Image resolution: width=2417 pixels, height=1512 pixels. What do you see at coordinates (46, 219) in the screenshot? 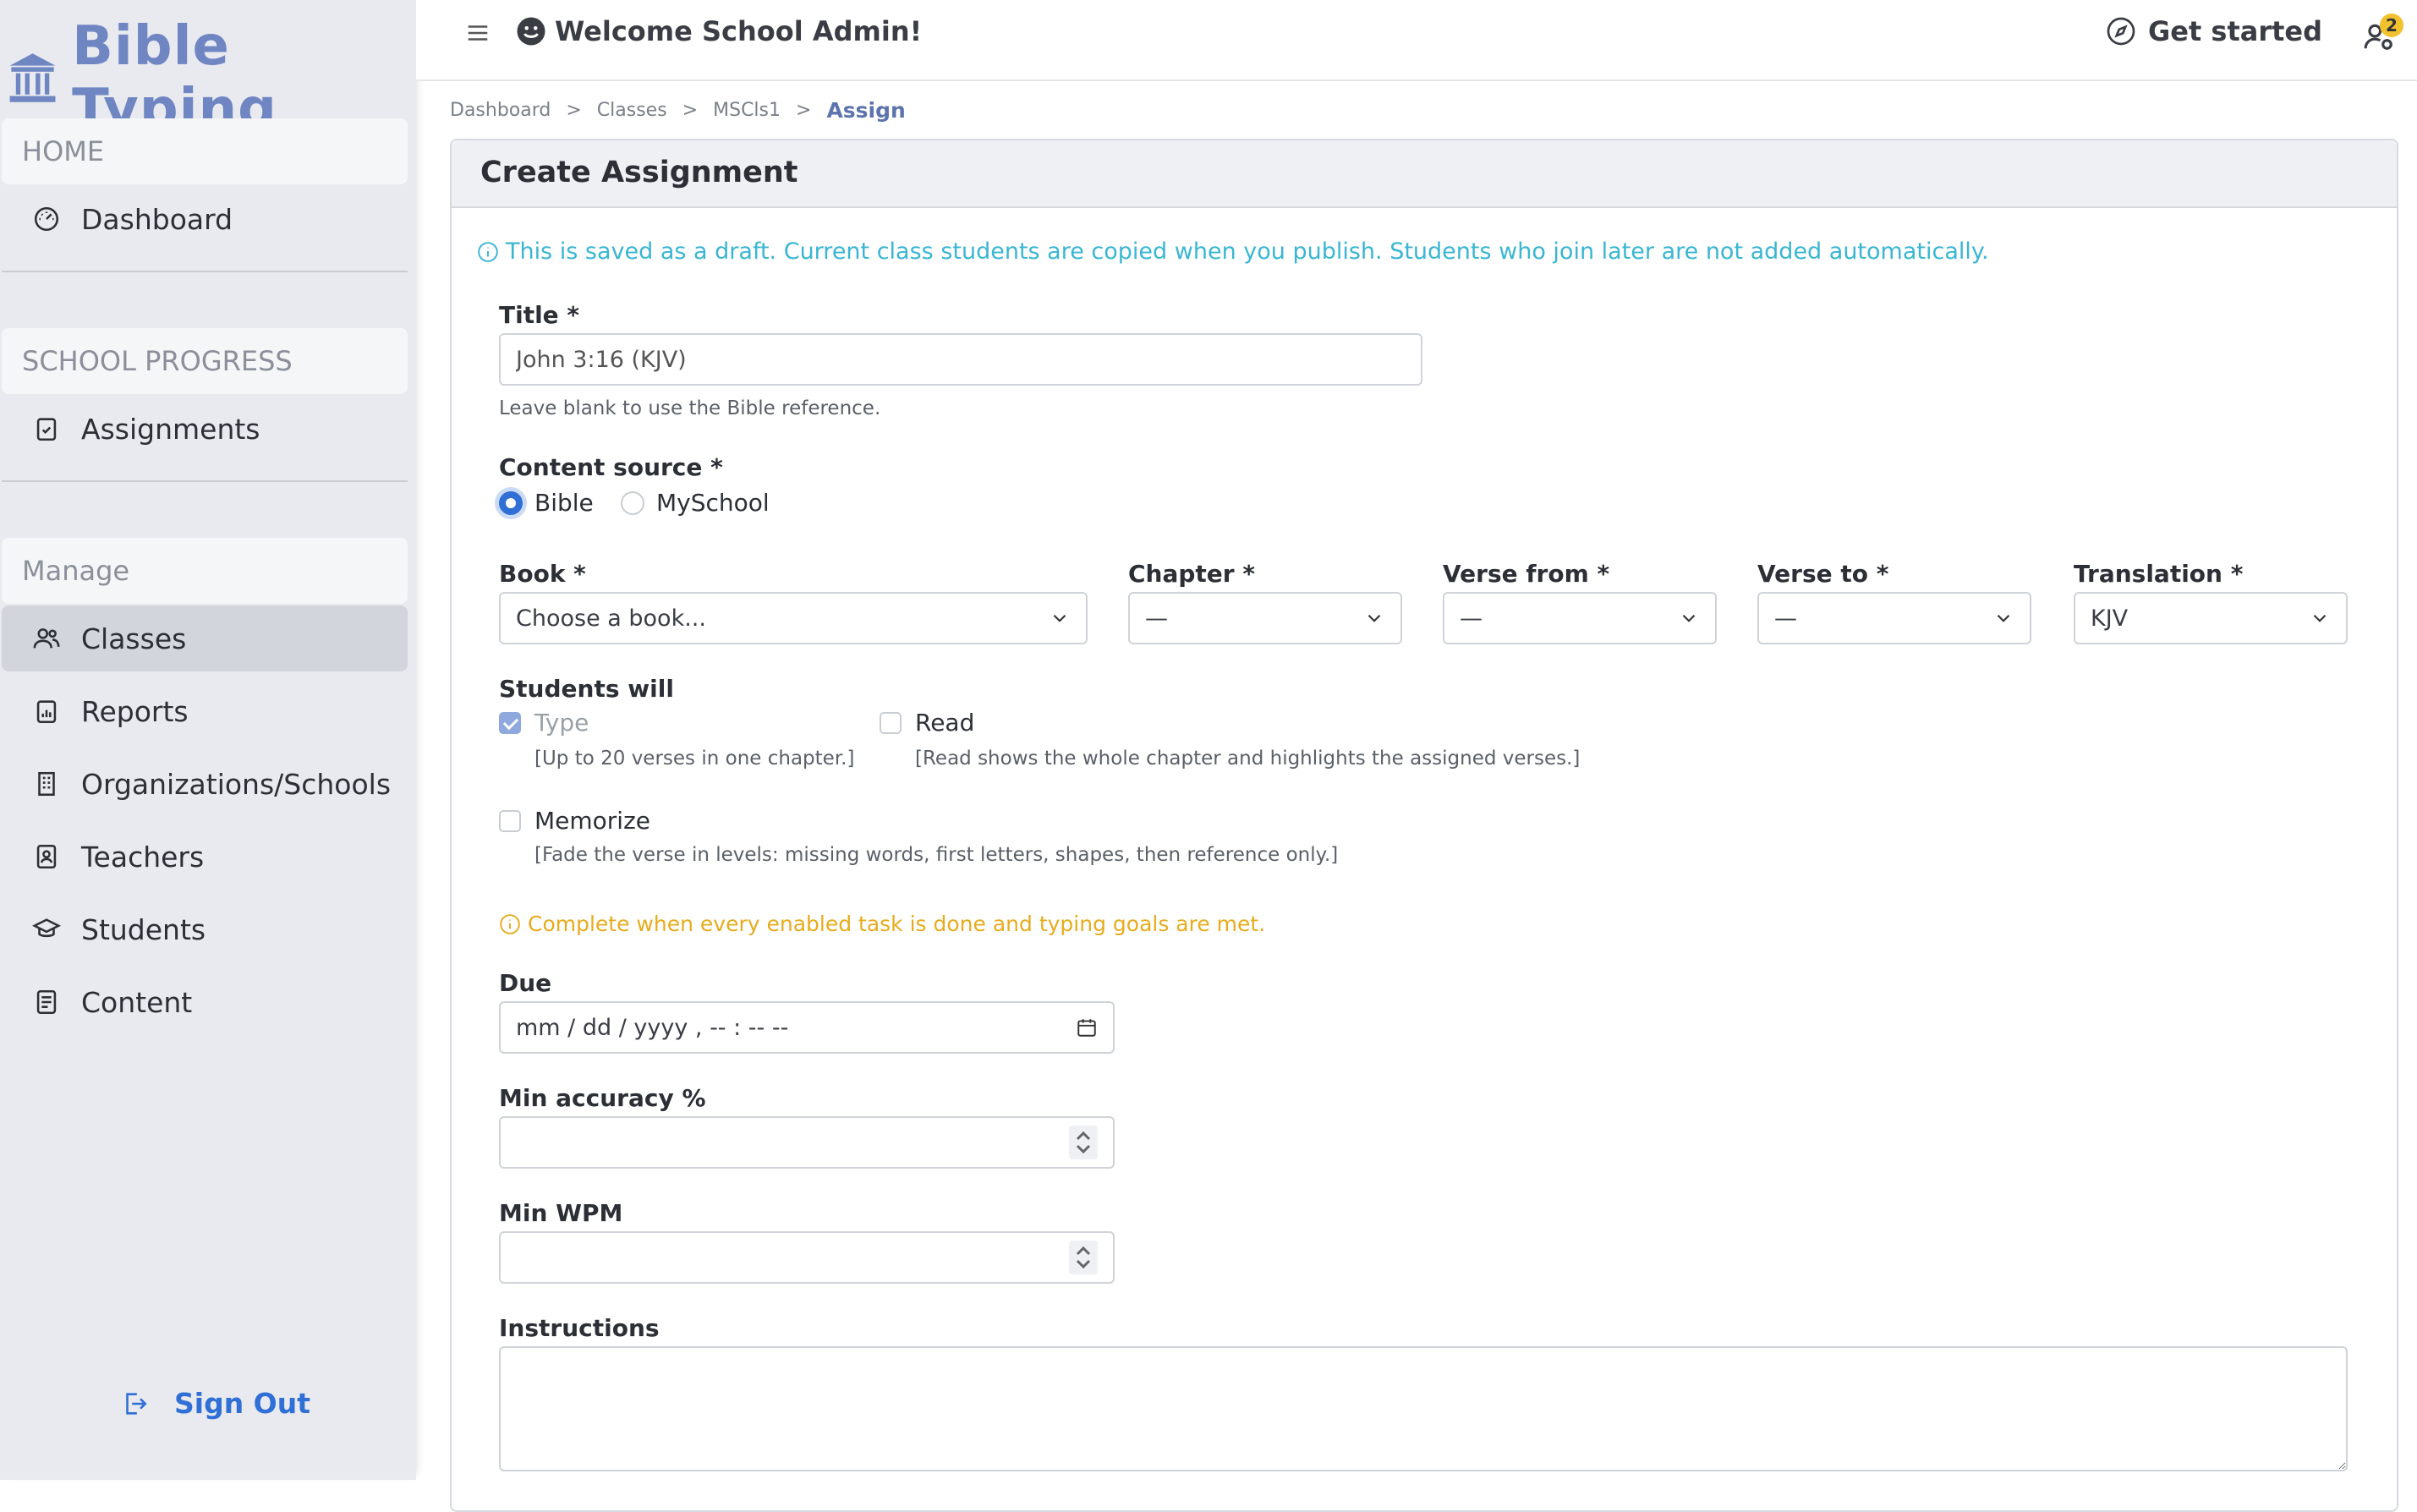
I see `gauge-icon` at bounding box center [46, 219].